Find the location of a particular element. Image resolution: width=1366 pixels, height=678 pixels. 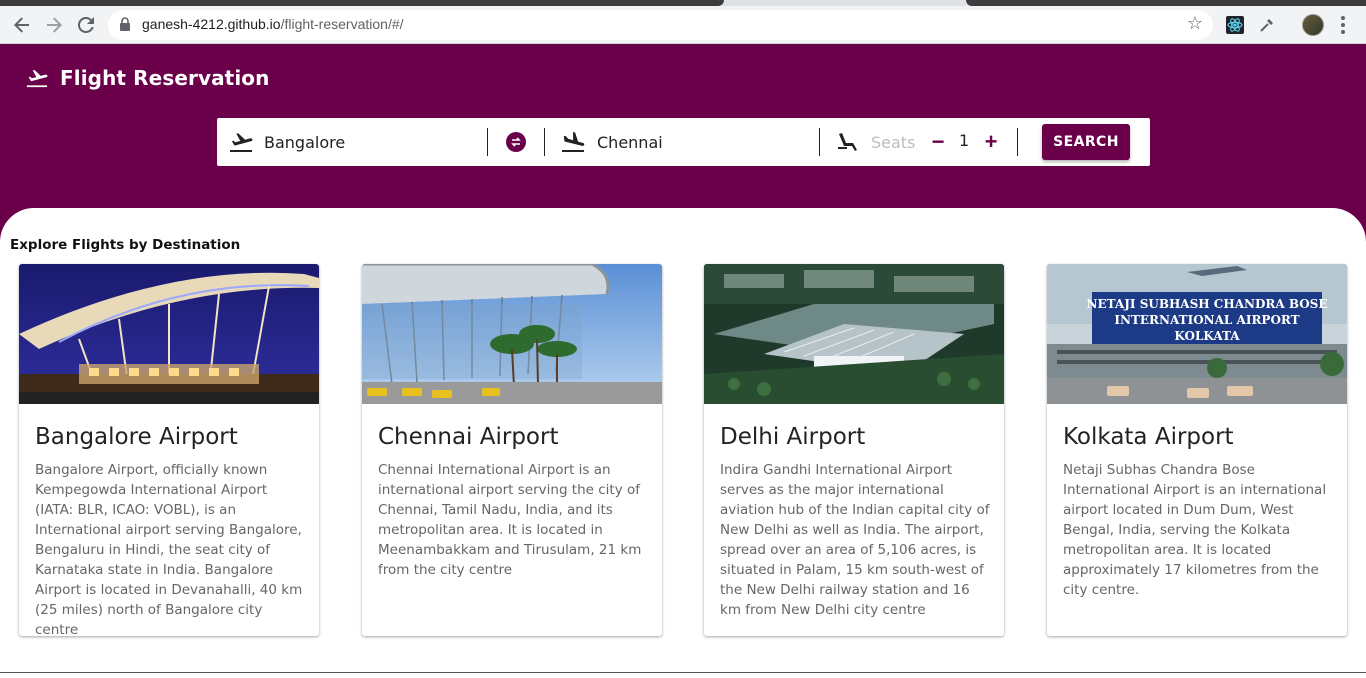

back-button is located at coordinates (22, 25).